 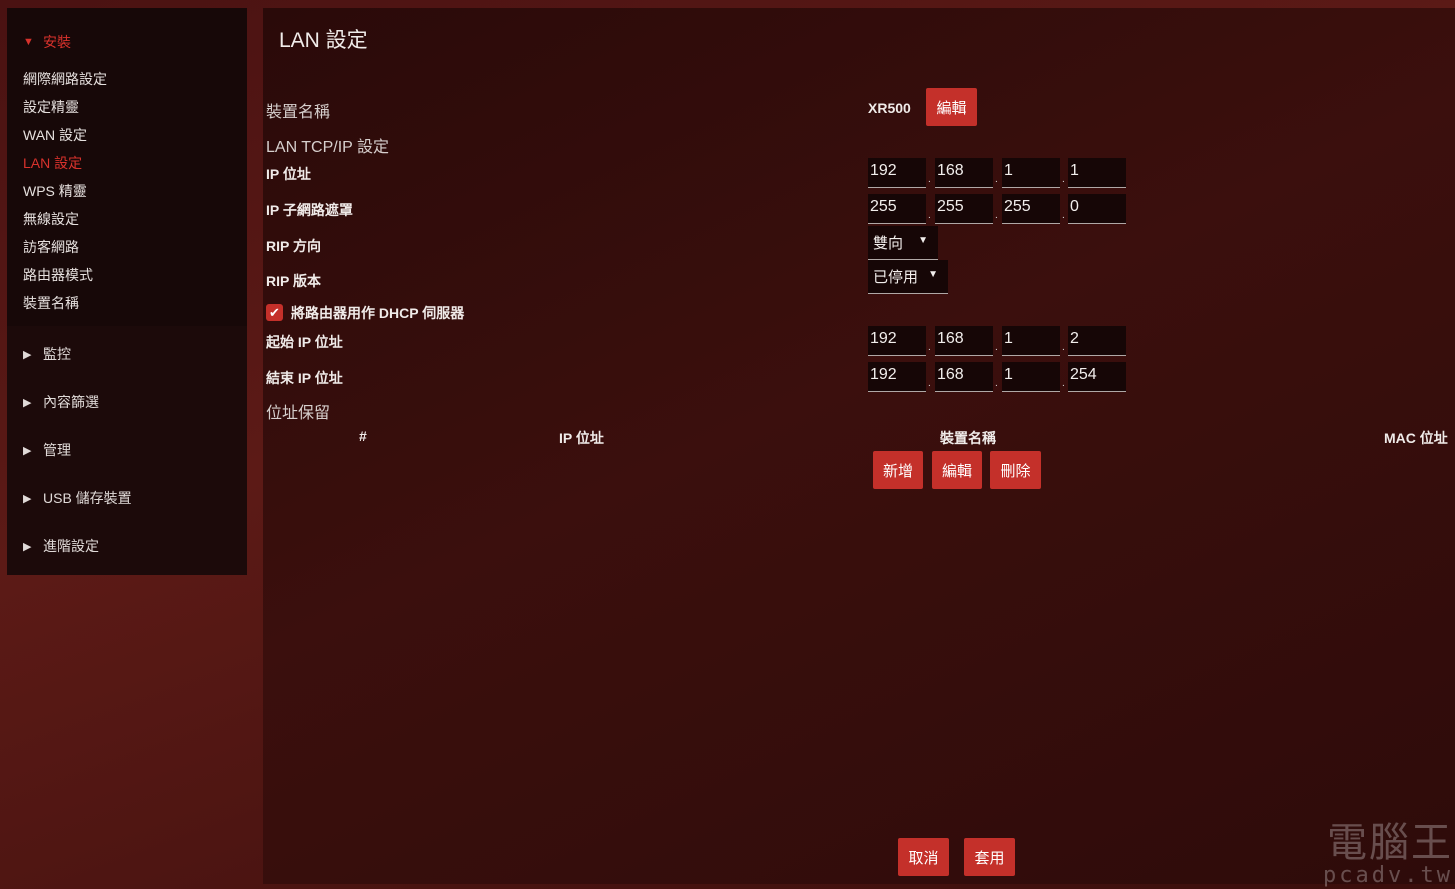 What do you see at coordinates (957, 470) in the screenshot?
I see `edit-reservation-button: 編輯` at bounding box center [957, 470].